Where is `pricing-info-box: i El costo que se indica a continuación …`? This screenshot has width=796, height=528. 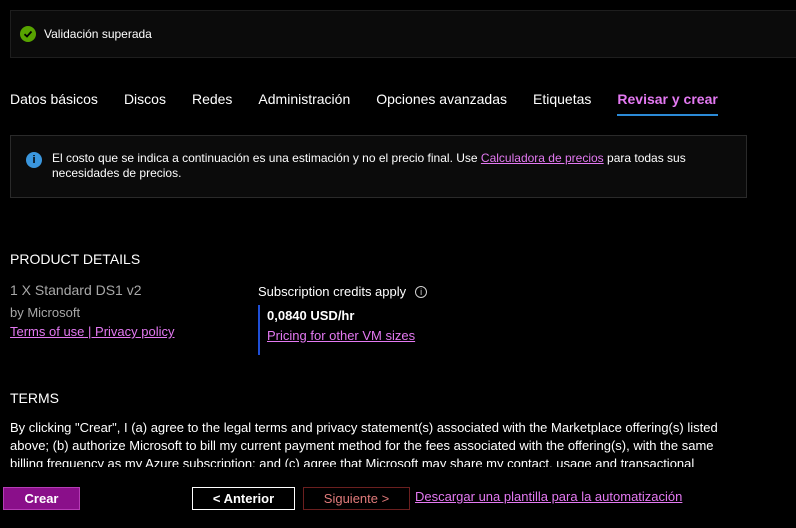 pricing-info-box: i El costo que se indica a continuación … is located at coordinates (378, 166).